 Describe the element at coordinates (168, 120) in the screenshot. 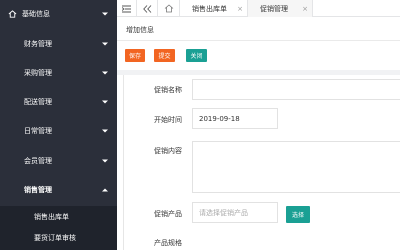

I see `start-time-label: 开始时间` at that location.